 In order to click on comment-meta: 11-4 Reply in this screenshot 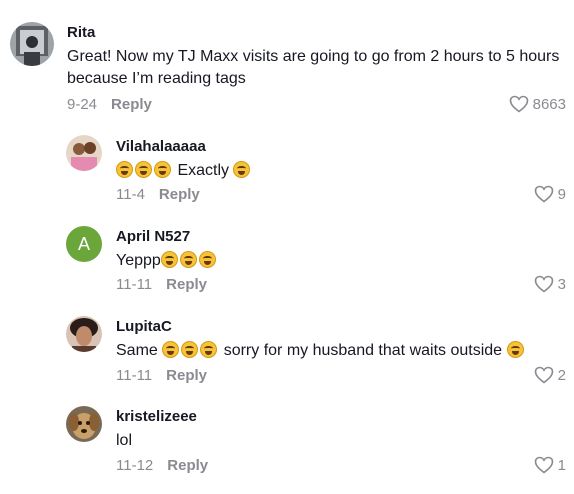, I will do `click(158, 194)`.